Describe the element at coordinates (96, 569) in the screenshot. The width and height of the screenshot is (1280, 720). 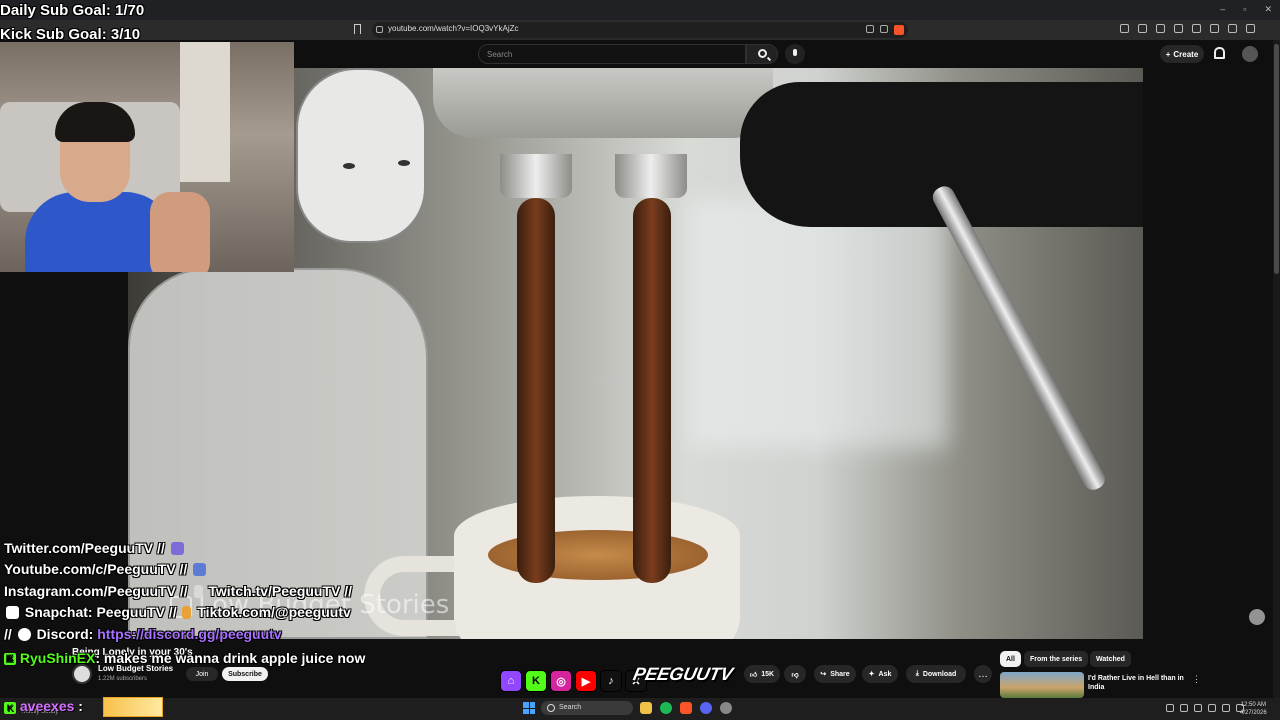
I see `social-youtube-text: Youtube.com/c/PeeguuTV //` at that location.